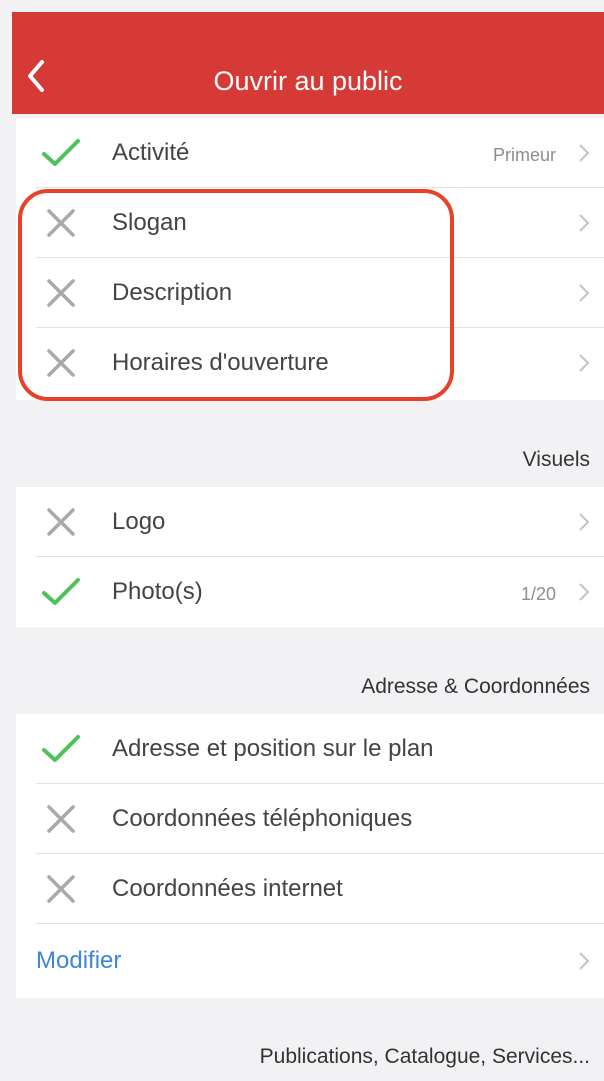 This screenshot has height=1081, width=604. Describe the element at coordinates (310, 522) in the screenshot. I see `row-logo: Logo` at that location.